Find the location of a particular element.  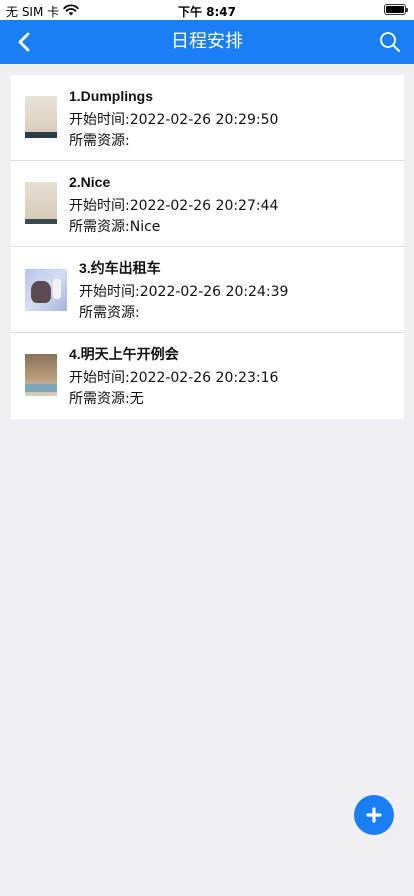

nav-bar: 日程安排 is located at coordinates (207, 42).